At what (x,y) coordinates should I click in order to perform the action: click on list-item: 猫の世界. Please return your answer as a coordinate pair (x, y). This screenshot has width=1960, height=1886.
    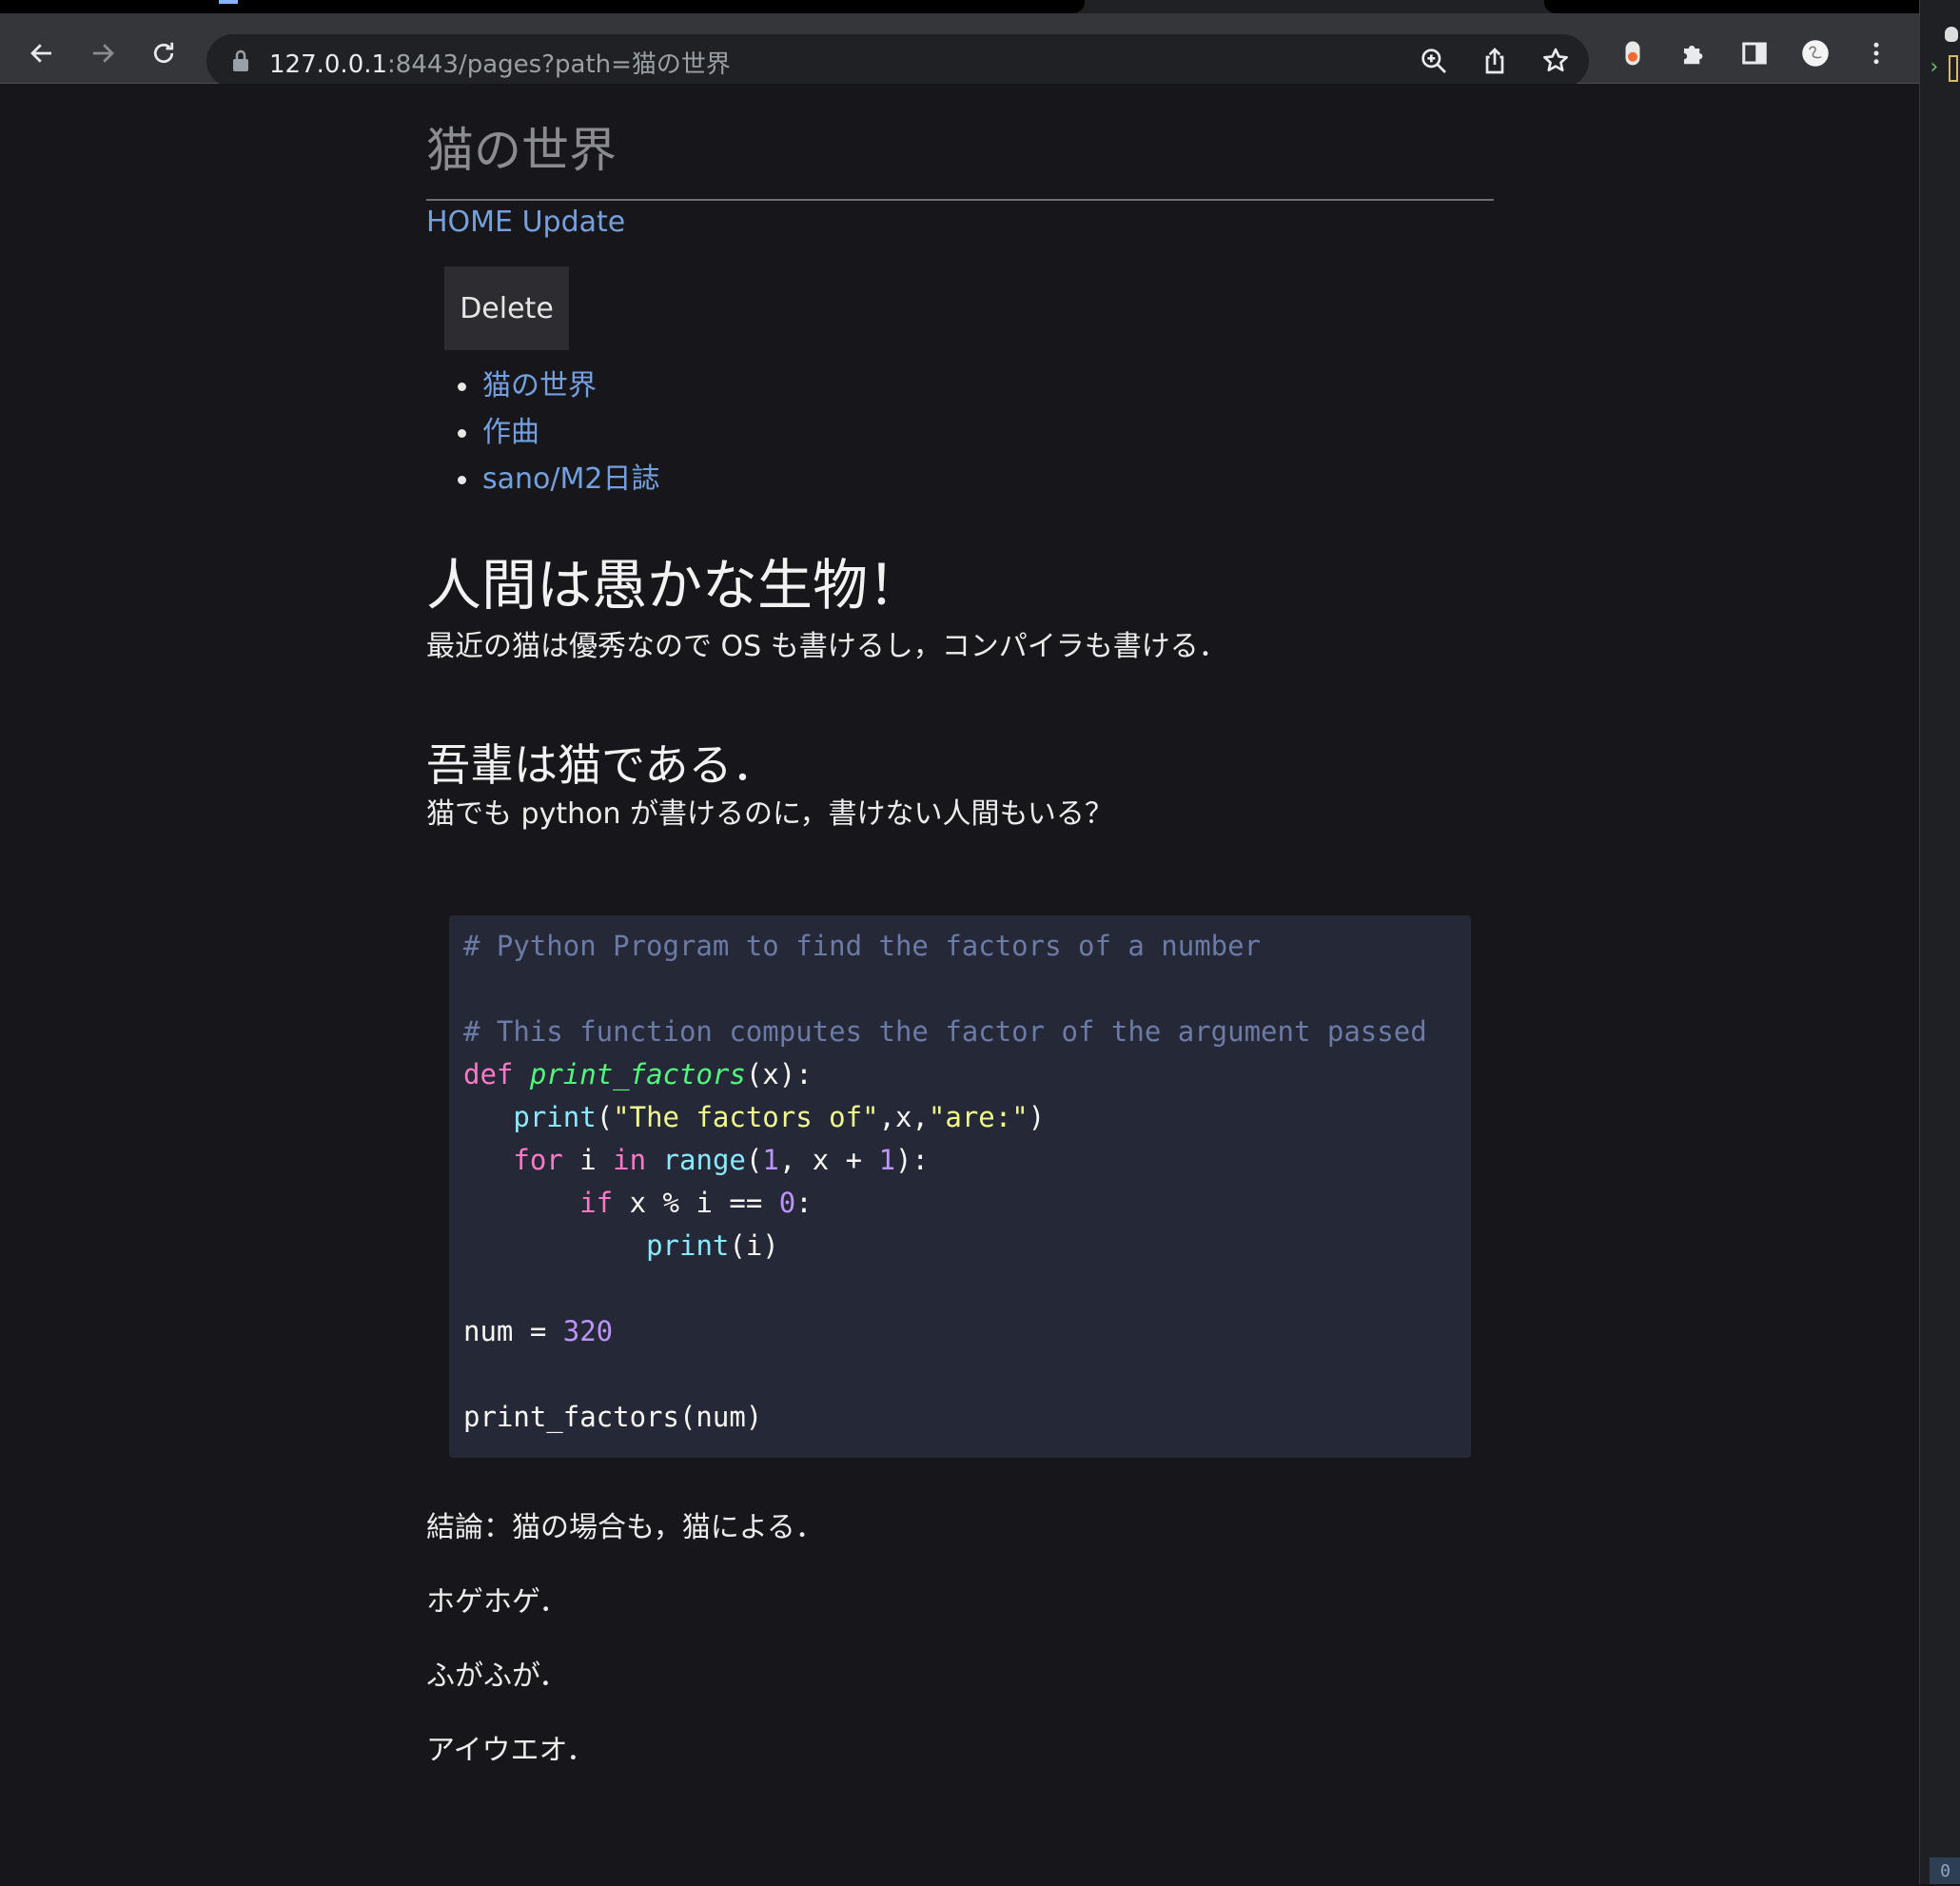
    Looking at the image, I should click on (542, 386).